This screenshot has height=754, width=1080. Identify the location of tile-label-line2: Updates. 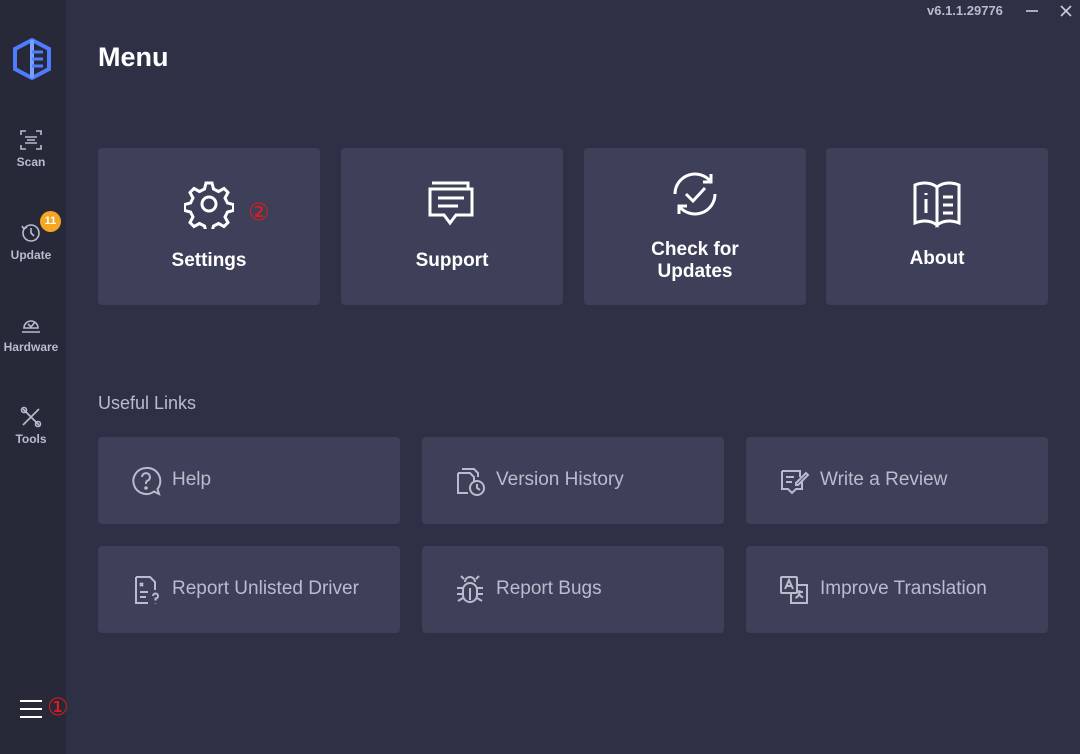
(695, 271).